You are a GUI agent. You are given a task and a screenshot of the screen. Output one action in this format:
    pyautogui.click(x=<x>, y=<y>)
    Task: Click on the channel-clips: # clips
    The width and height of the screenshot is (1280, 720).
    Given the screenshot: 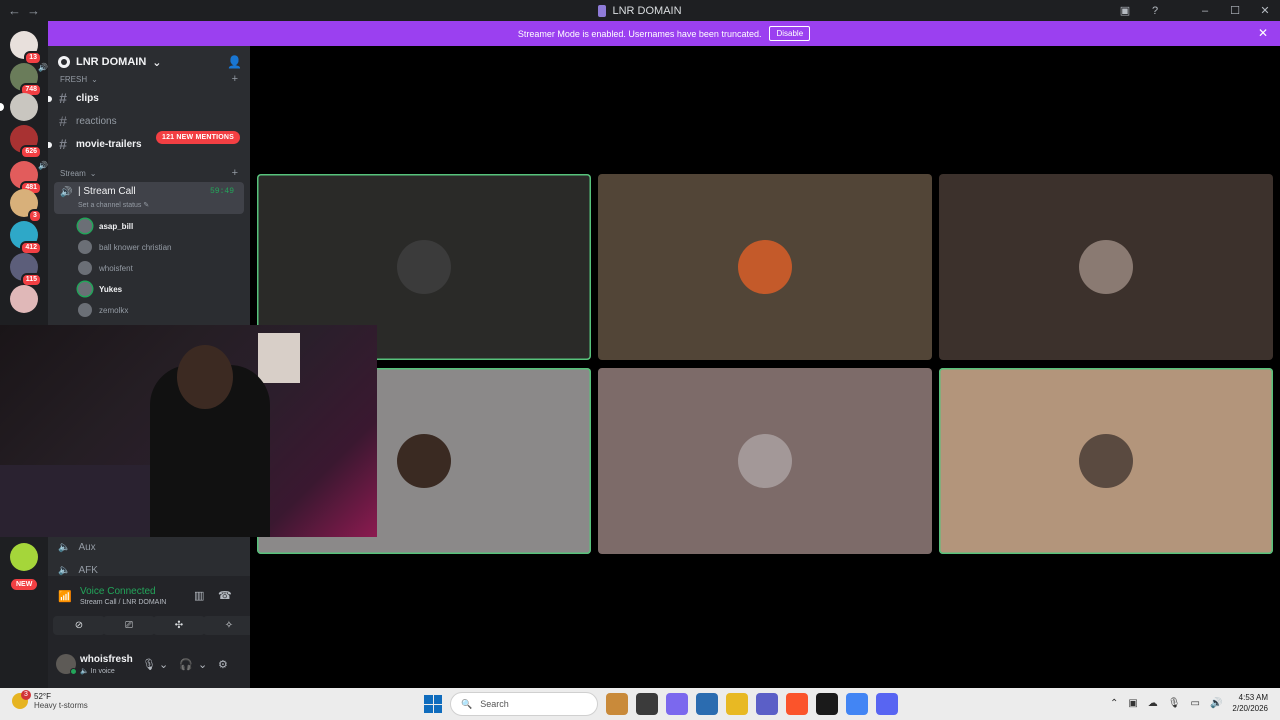 What is the action you would take?
    pyautogui.click(x=78, y=98)
    